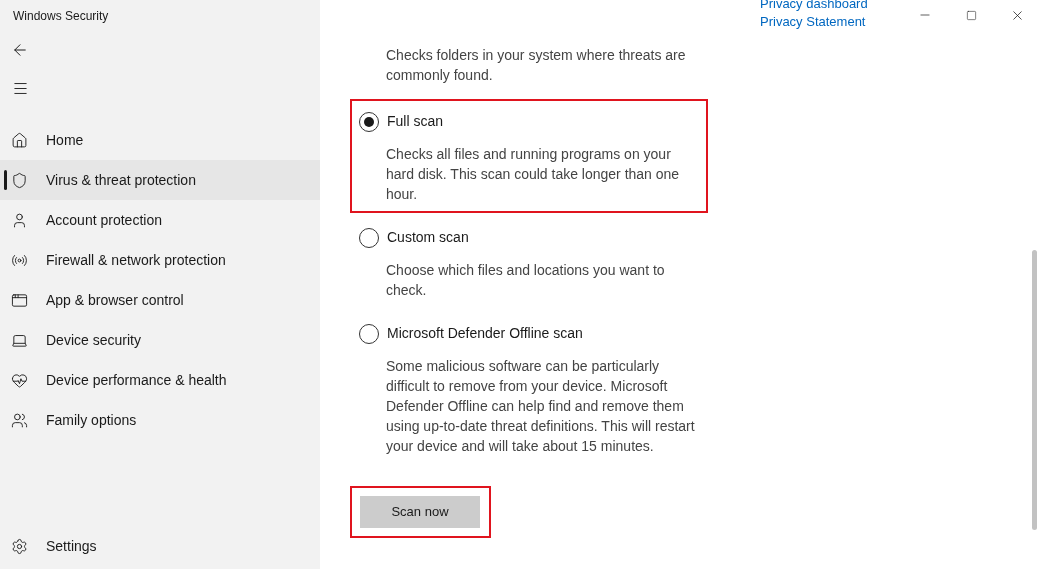  What do you see at coordinates (160, 300) in the screenshot?
I see `nav-item: App & browser control` at bounding box center [160, 300].